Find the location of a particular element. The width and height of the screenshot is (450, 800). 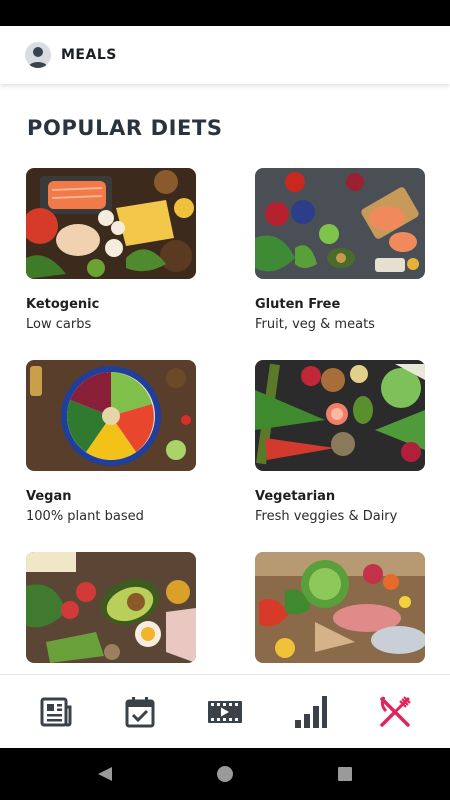

nav-item-calendar is located at coordinates (140, 712).